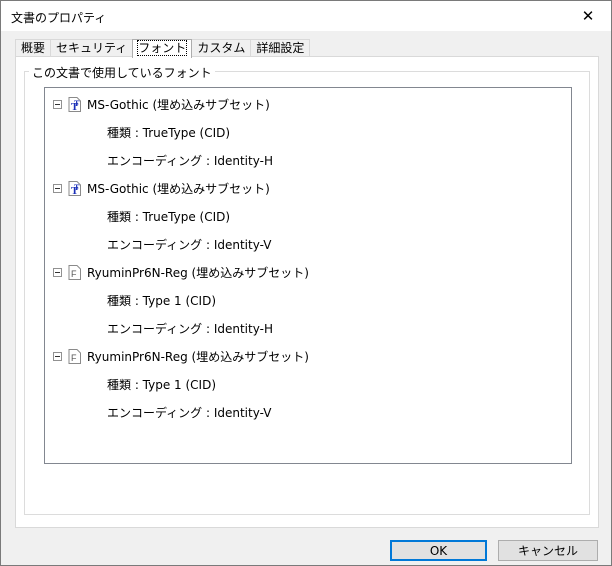  I want to click on fonts-group-legend: この文書で使用しているフォント, so click(122, 72).